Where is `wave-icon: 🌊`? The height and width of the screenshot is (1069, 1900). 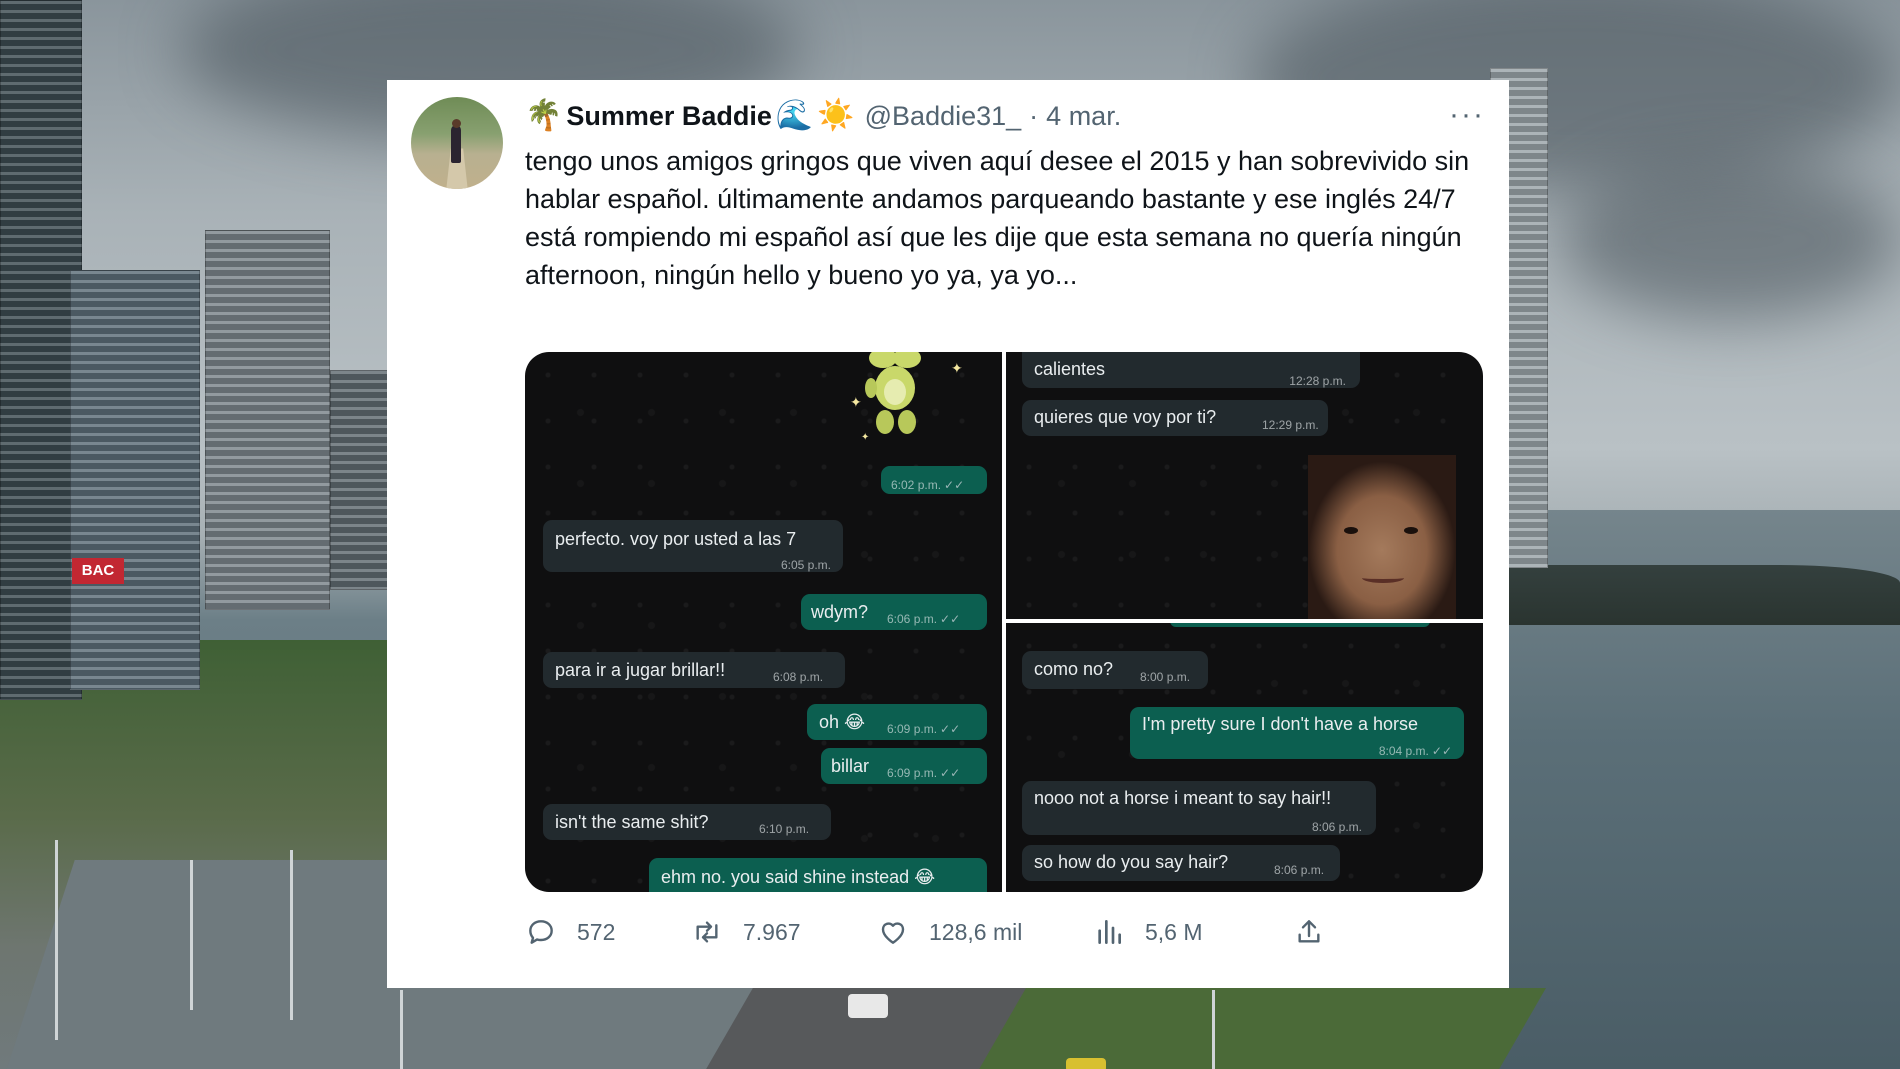
wave-icon: 🌊 is located at coordinates (794, 115).